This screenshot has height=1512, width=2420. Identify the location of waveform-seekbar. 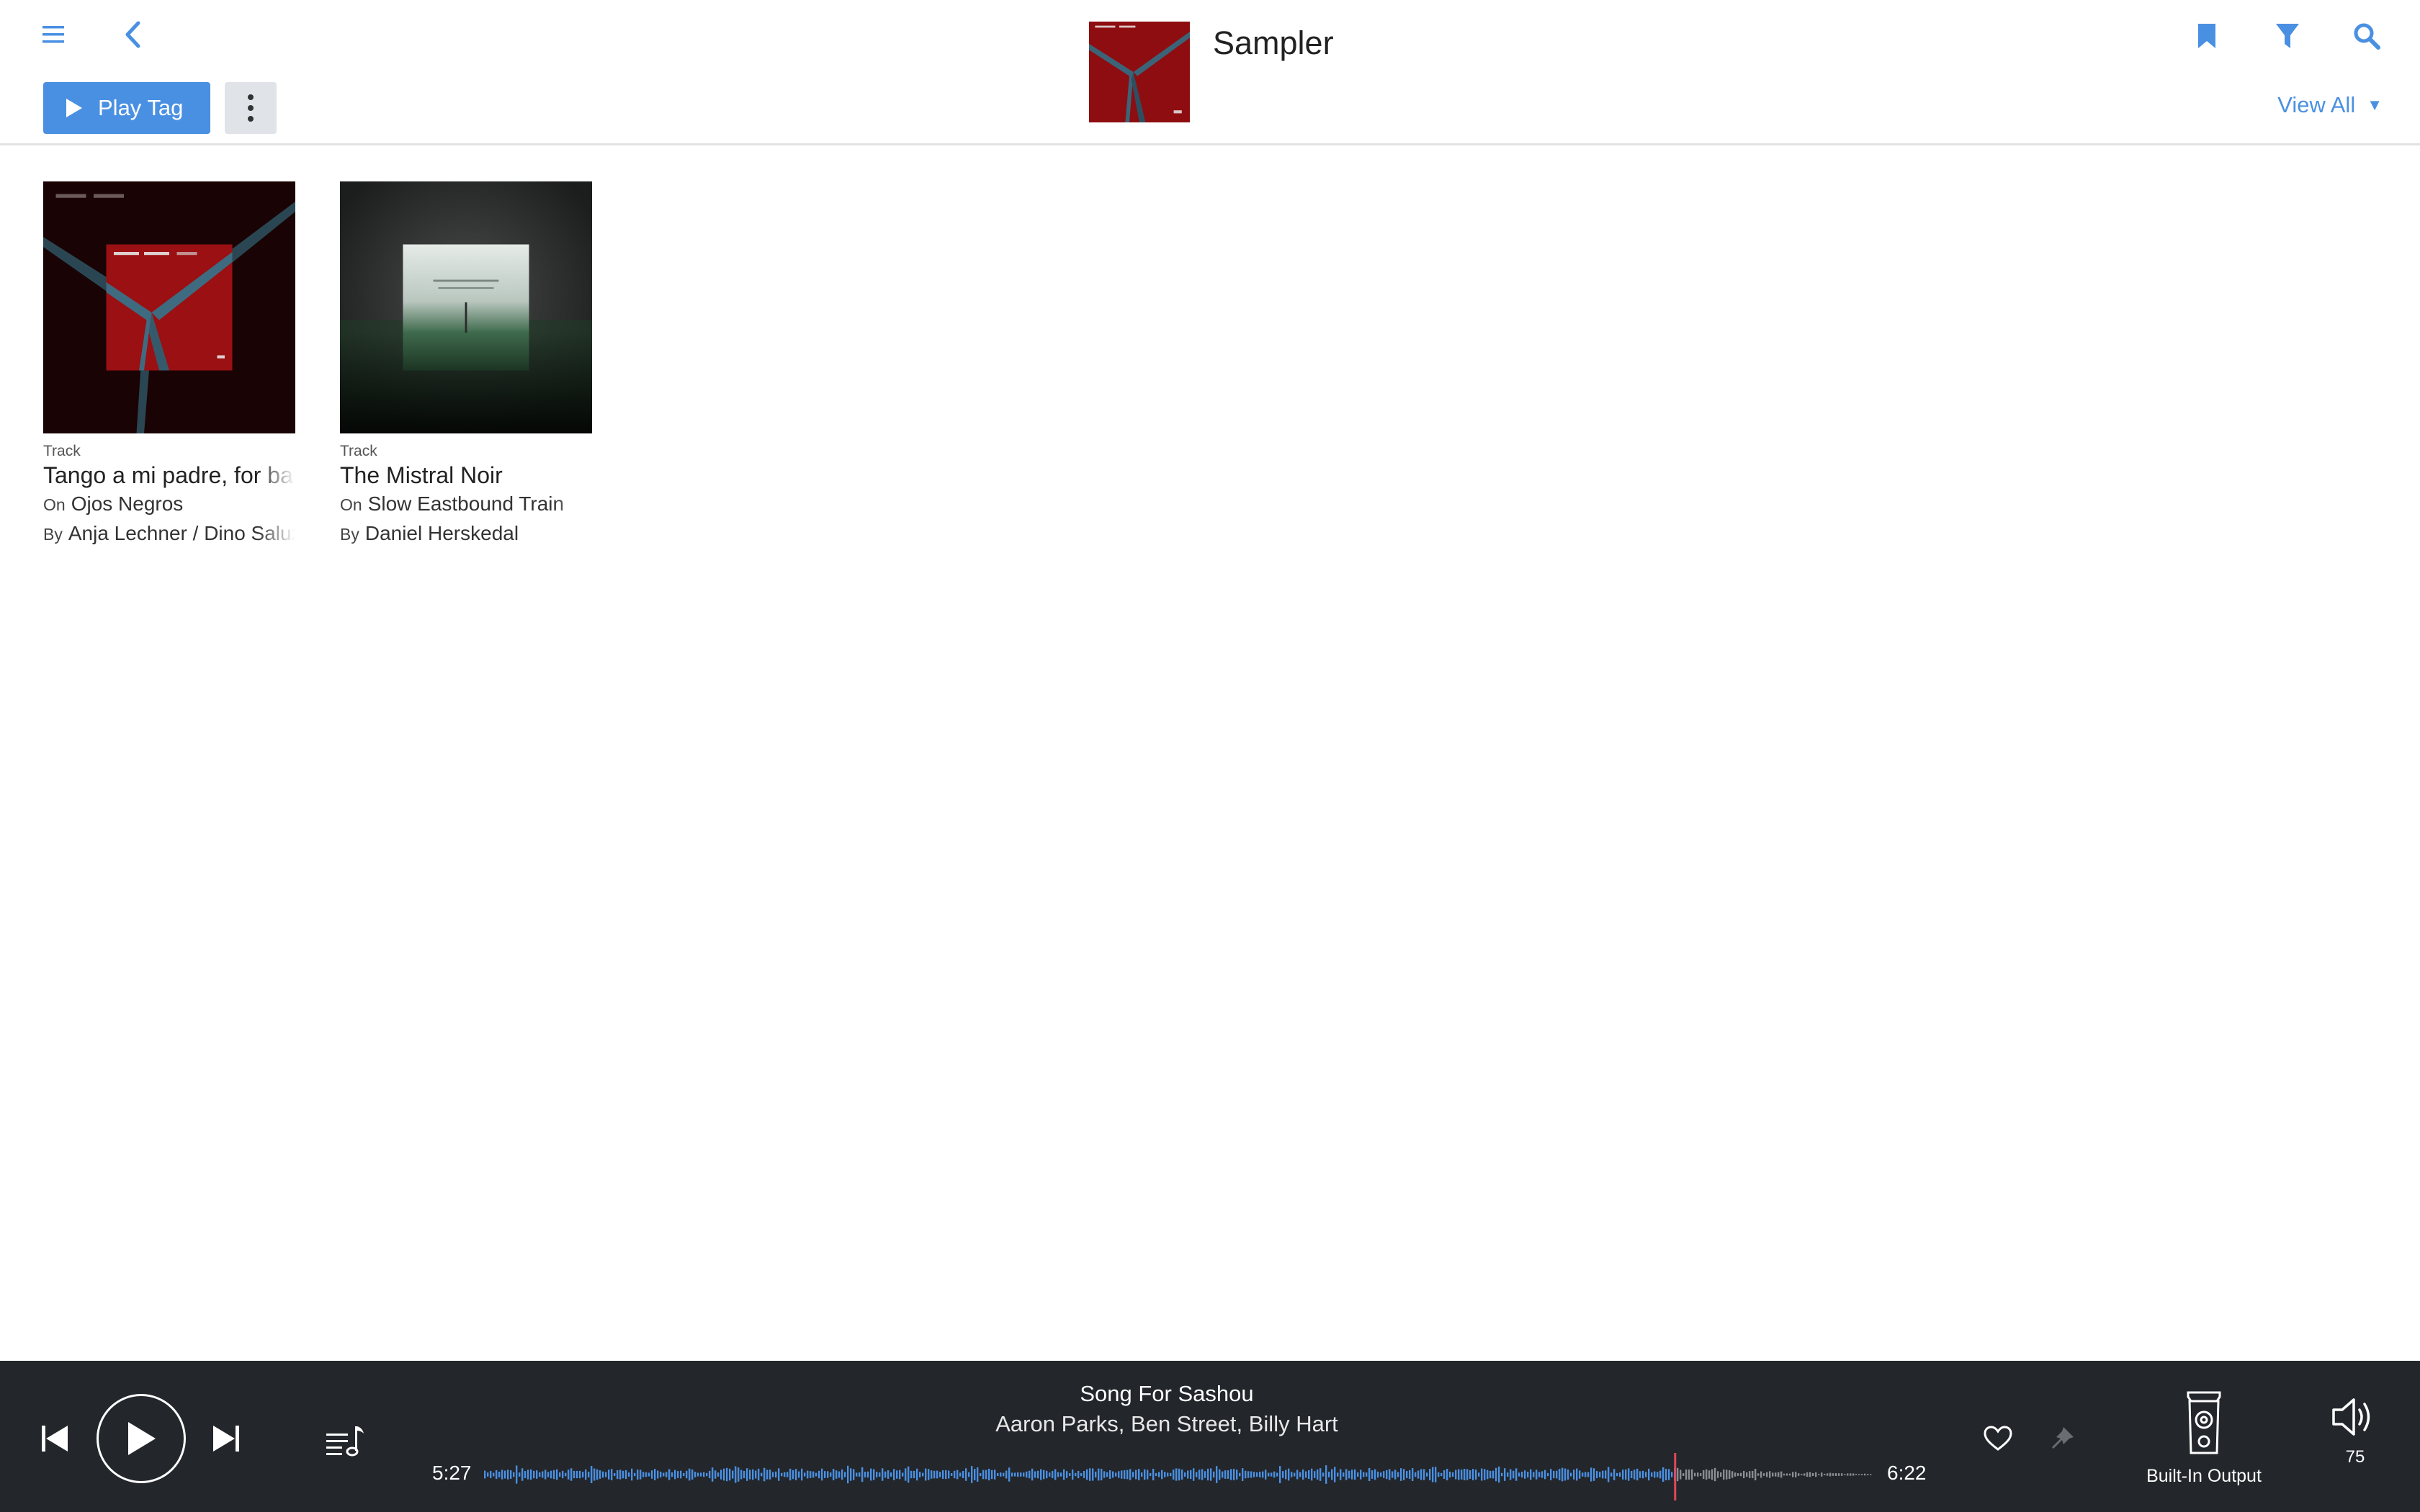
(1178, 1474).